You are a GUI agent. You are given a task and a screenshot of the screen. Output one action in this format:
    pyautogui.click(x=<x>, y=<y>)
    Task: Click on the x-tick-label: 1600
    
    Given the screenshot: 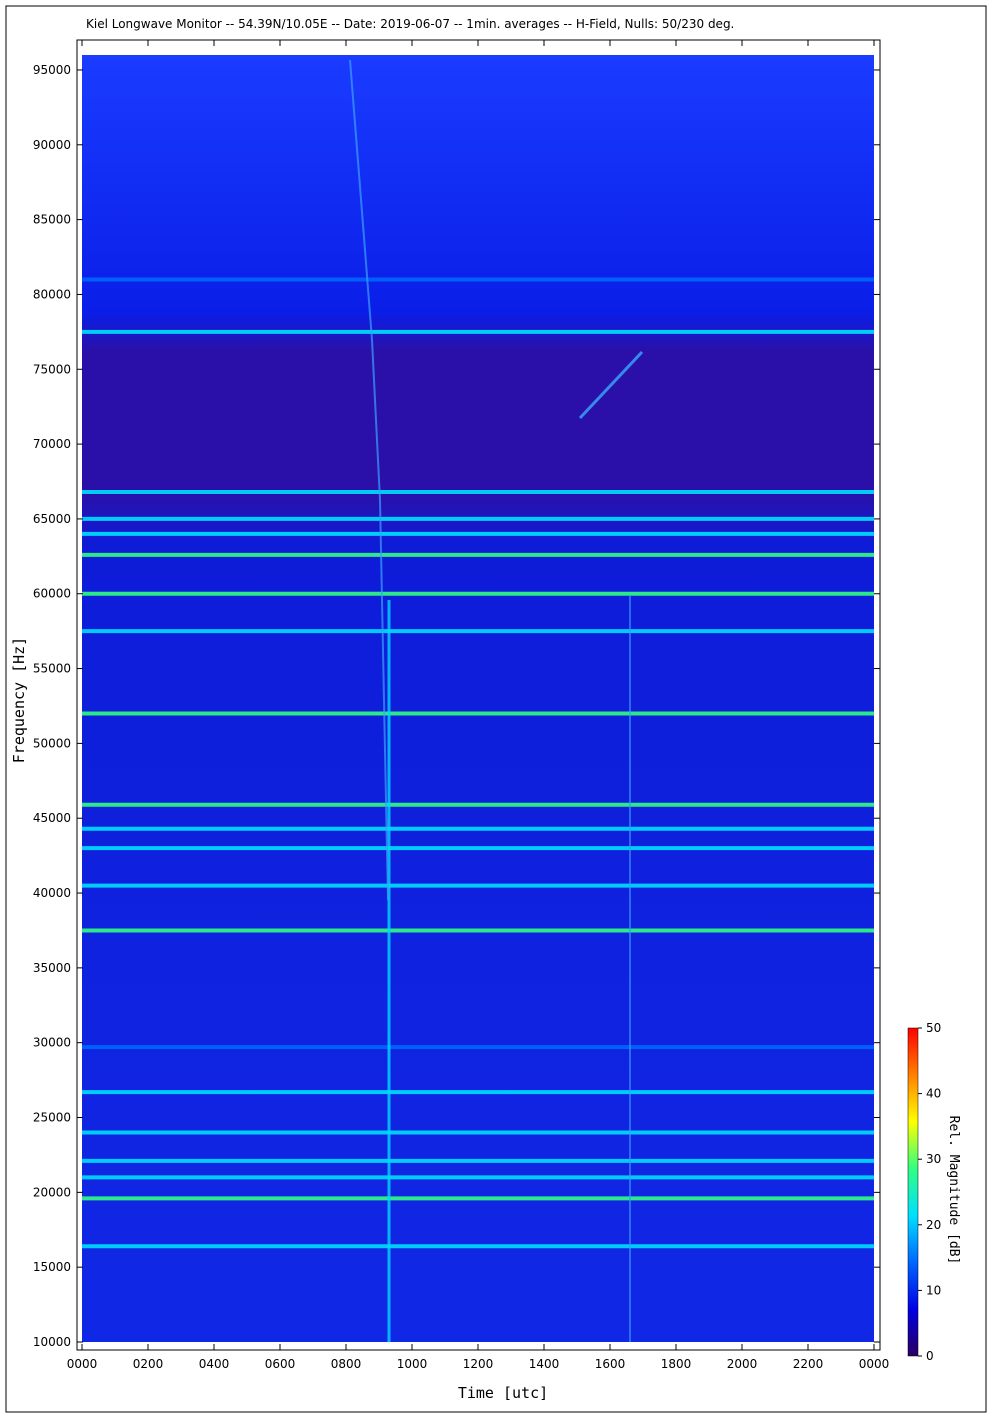 What is the action you would take?
    pyautogui.click(x=610, y=1364)
    